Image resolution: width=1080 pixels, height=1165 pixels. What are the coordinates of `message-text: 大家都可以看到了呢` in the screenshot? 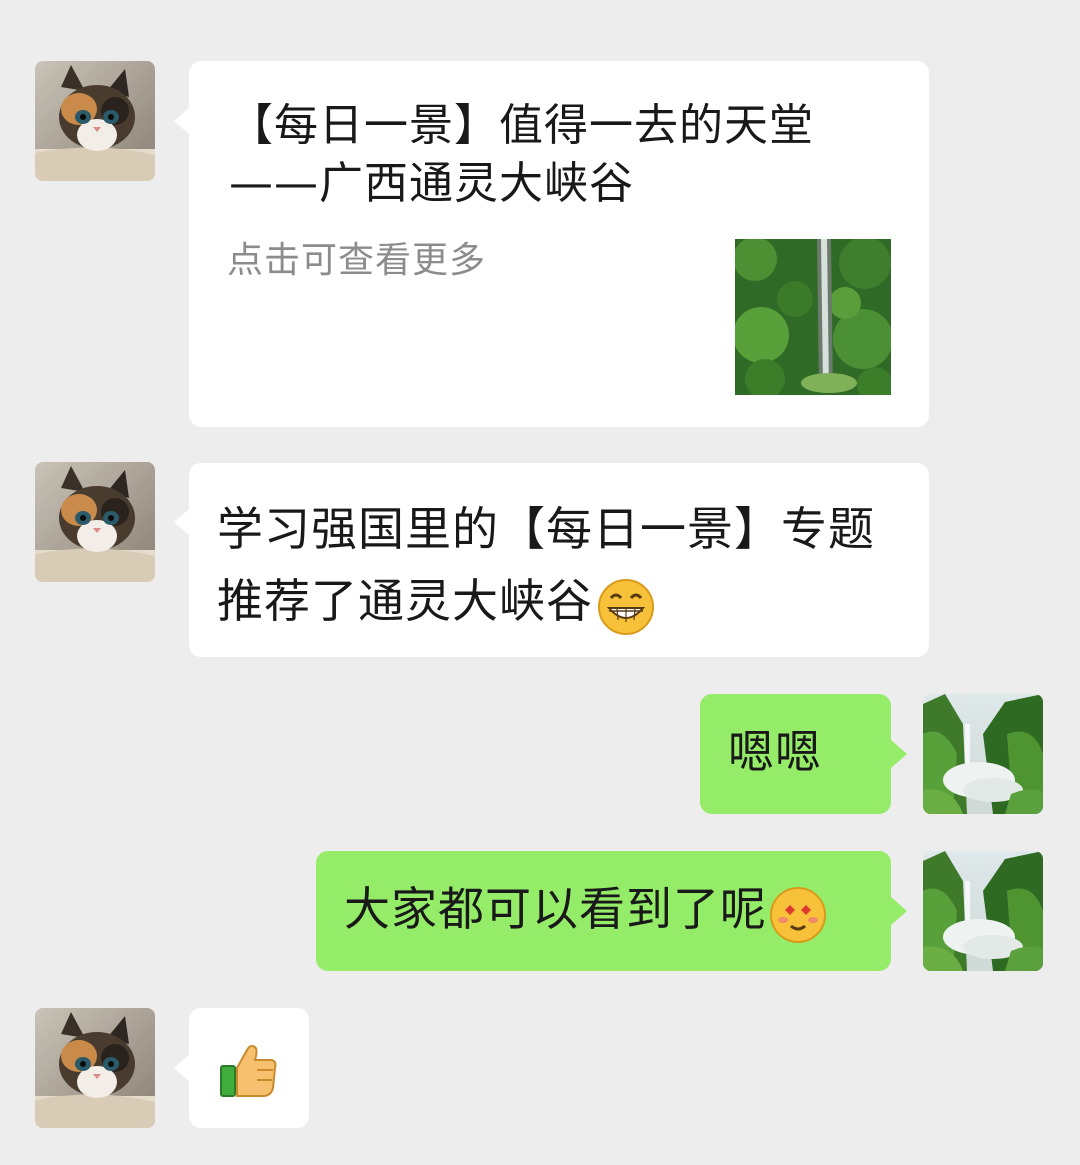 It's located at (555, 909).